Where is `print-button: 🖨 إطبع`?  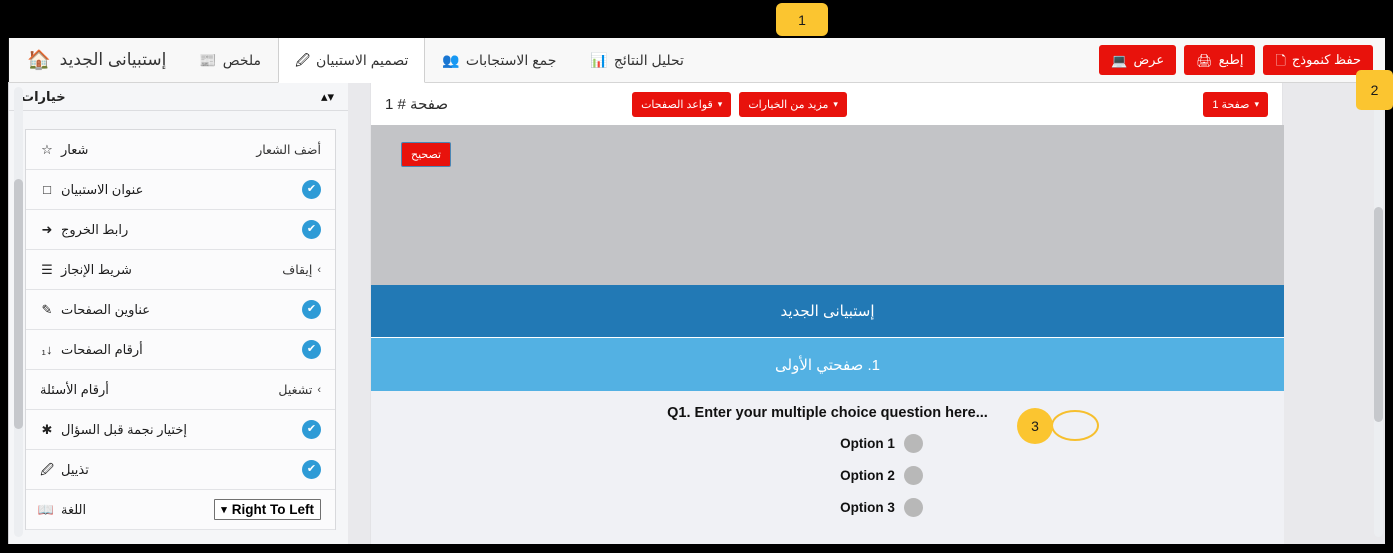
print-button: 🖨 إطبع is located at coordinates (1220, 60).